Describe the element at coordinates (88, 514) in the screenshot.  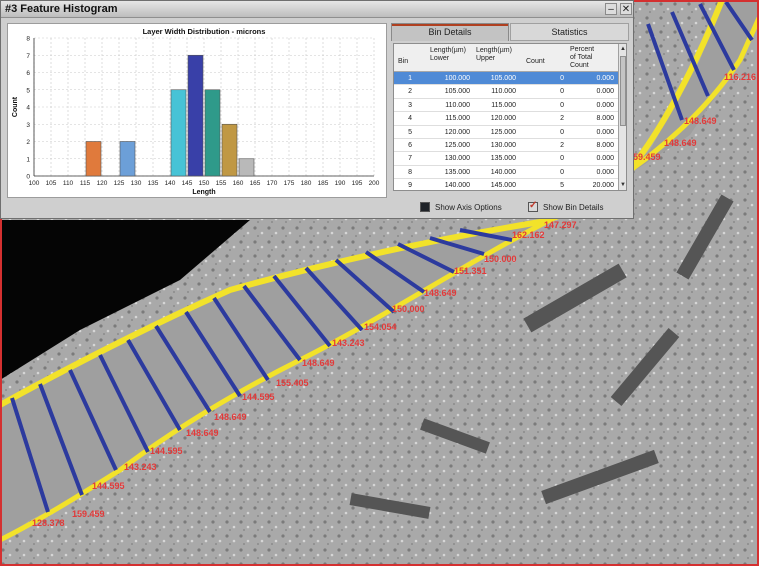
I see `measurement-label: 159.459` at that location.